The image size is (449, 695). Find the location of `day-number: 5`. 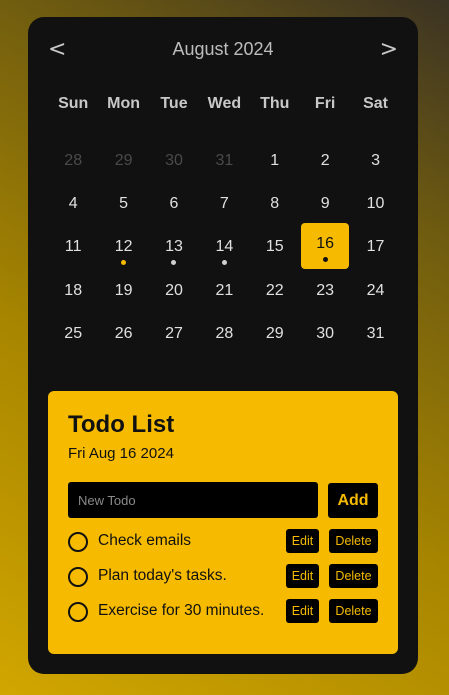

day-number: 5 is located at coordinates (124, 204).